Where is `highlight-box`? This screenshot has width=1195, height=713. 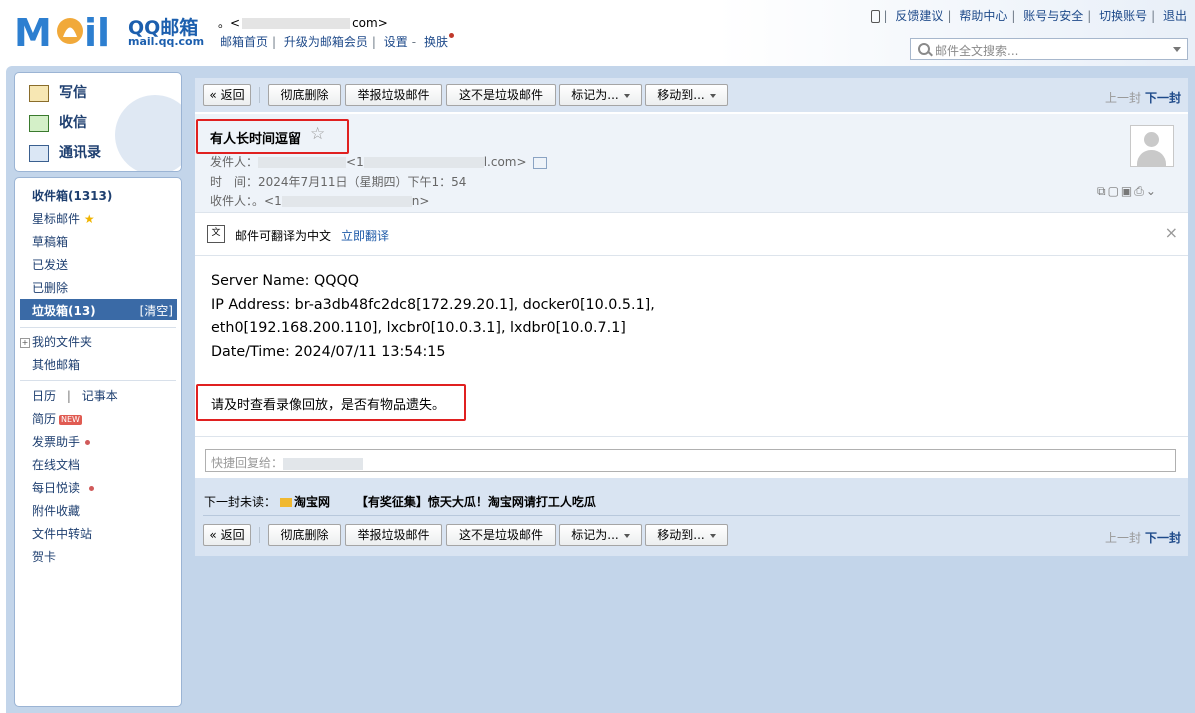 highlight-box is located at coordinates (272, 136).